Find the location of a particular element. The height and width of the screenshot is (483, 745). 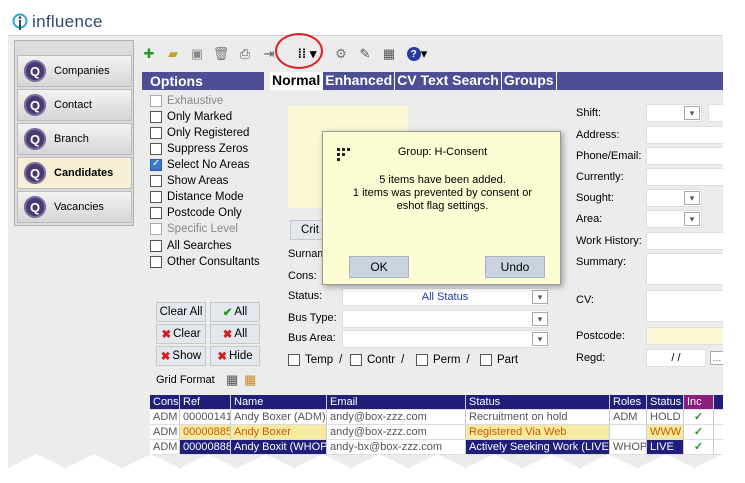

option-show-areas: Show Areas is located at coordinates (189, 181).